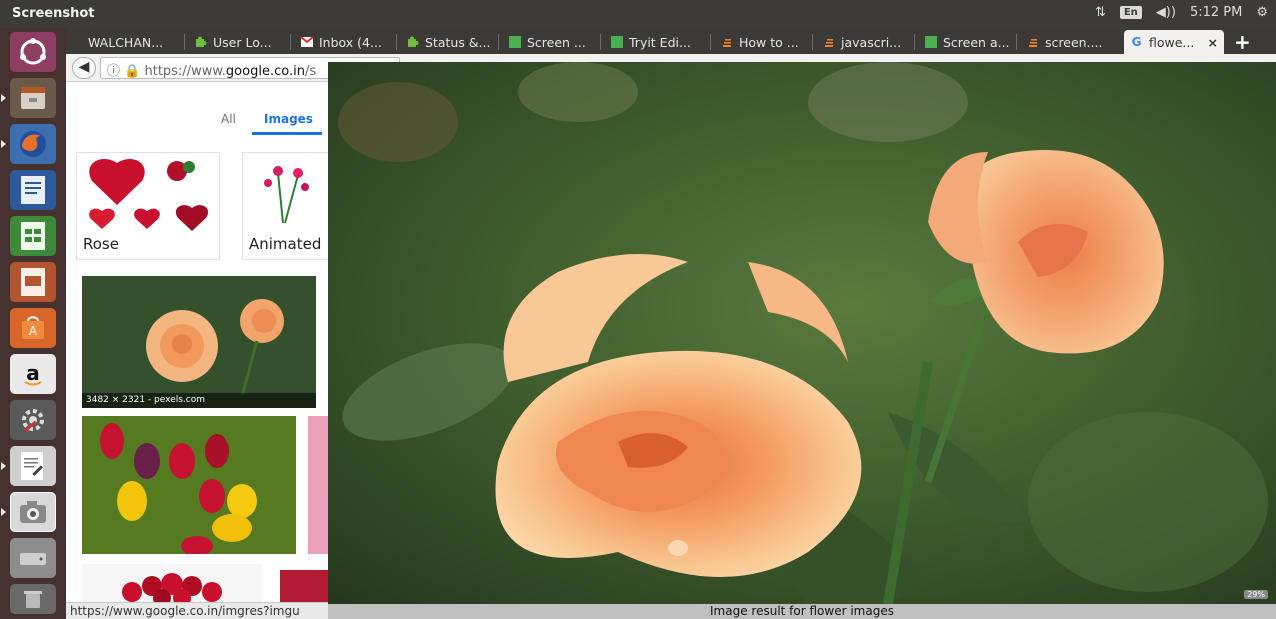  I want to click on info-icon: ⓘ, so click(113, 71).